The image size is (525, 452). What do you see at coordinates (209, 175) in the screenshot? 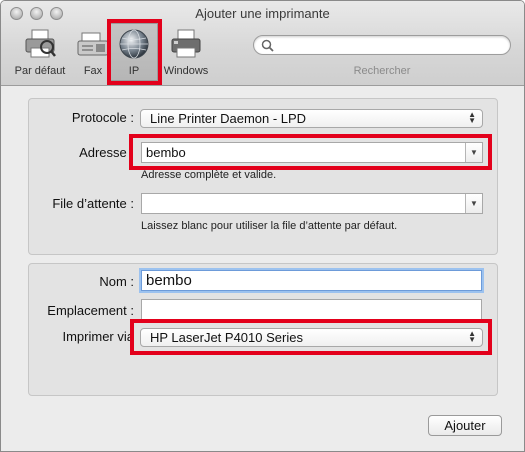
I see `address-hint: Adresse complète et valide.` at bounding box center [209, 175].